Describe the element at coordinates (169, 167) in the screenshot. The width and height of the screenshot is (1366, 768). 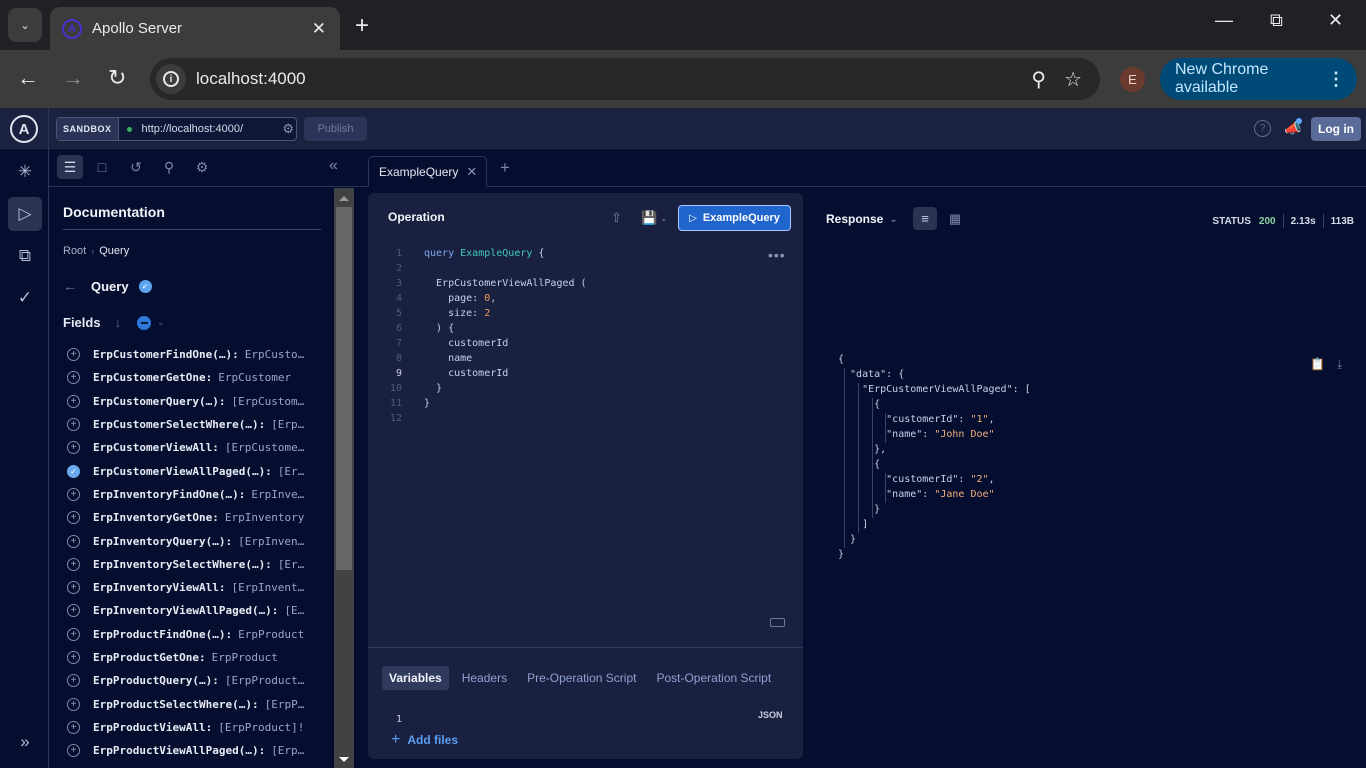
I see `search-icon: ⚲` at that location.